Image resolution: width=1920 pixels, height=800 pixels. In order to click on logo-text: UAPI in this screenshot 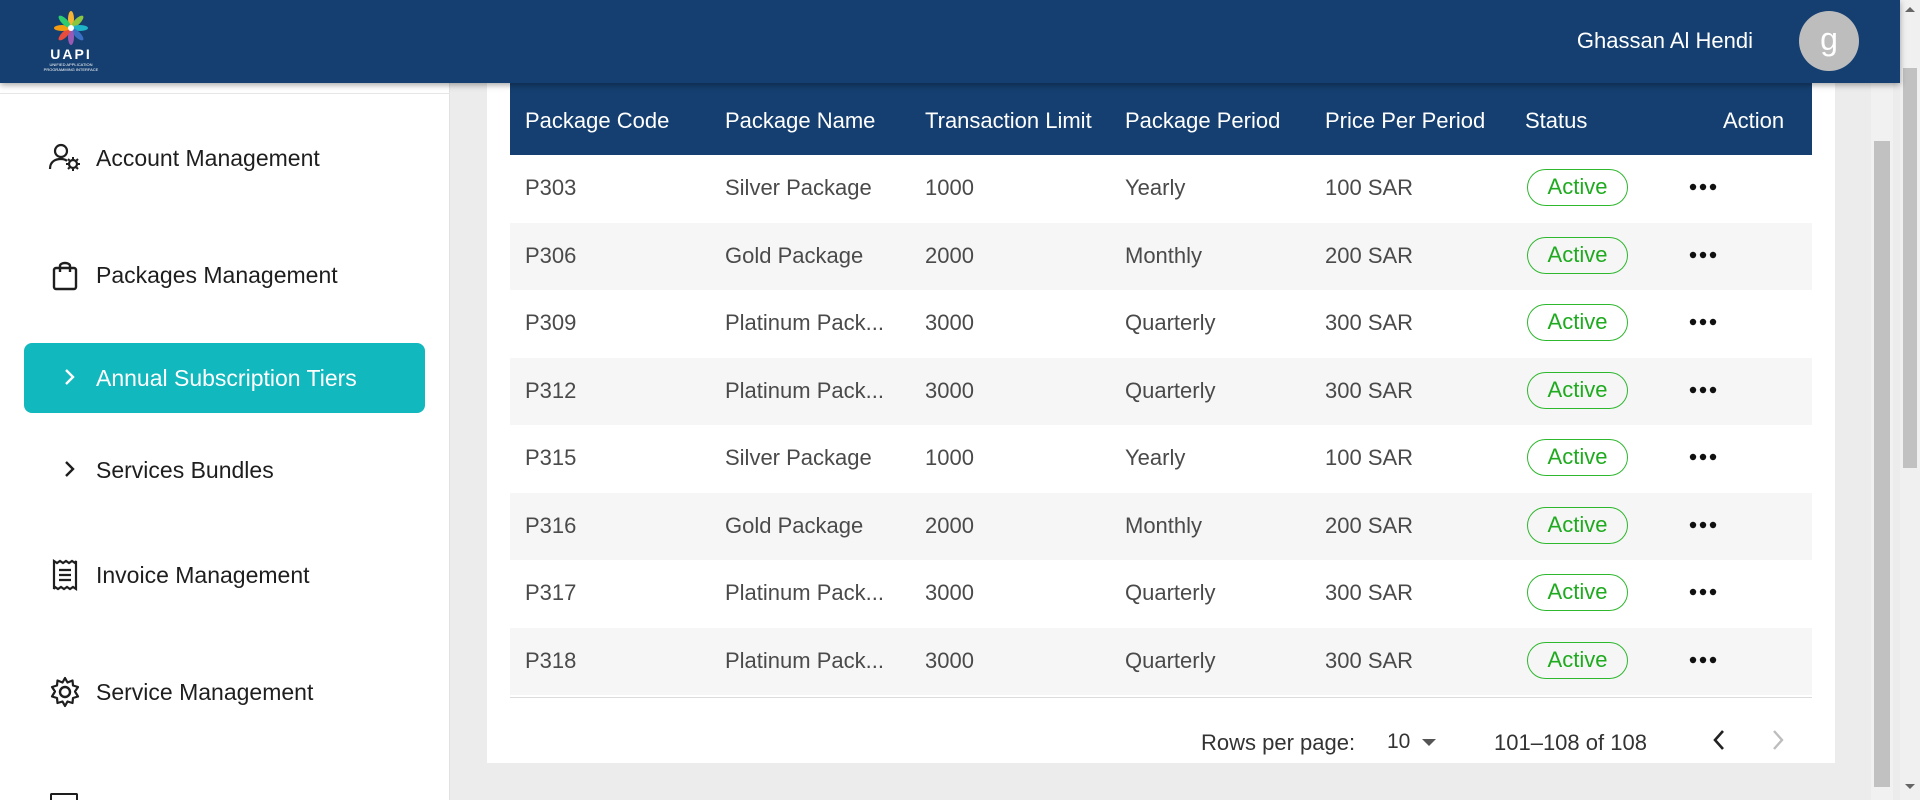, I will do `click(71, 54)`.